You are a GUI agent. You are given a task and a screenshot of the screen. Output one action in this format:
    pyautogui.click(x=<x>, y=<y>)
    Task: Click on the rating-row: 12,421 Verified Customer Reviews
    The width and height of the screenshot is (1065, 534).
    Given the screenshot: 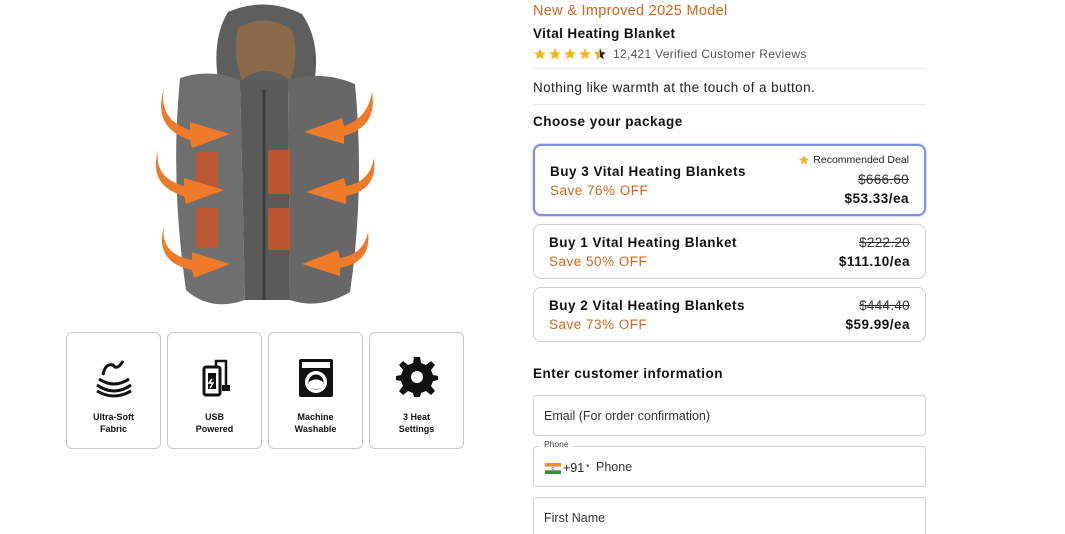 What is the action you would take?
    pyautogui.click(x=670, y=54)
    